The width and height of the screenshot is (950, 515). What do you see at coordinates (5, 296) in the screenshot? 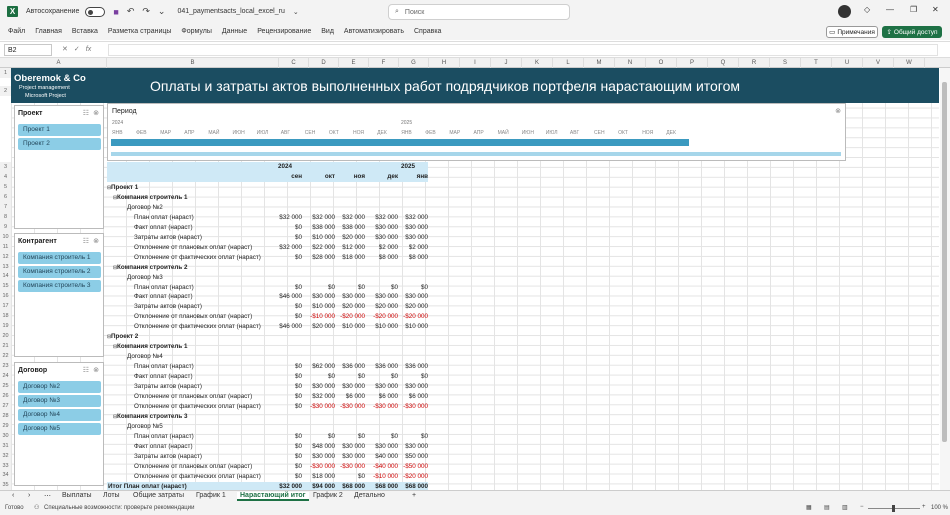
I see `row-header-16: 16` at bounding box center [5, 296].